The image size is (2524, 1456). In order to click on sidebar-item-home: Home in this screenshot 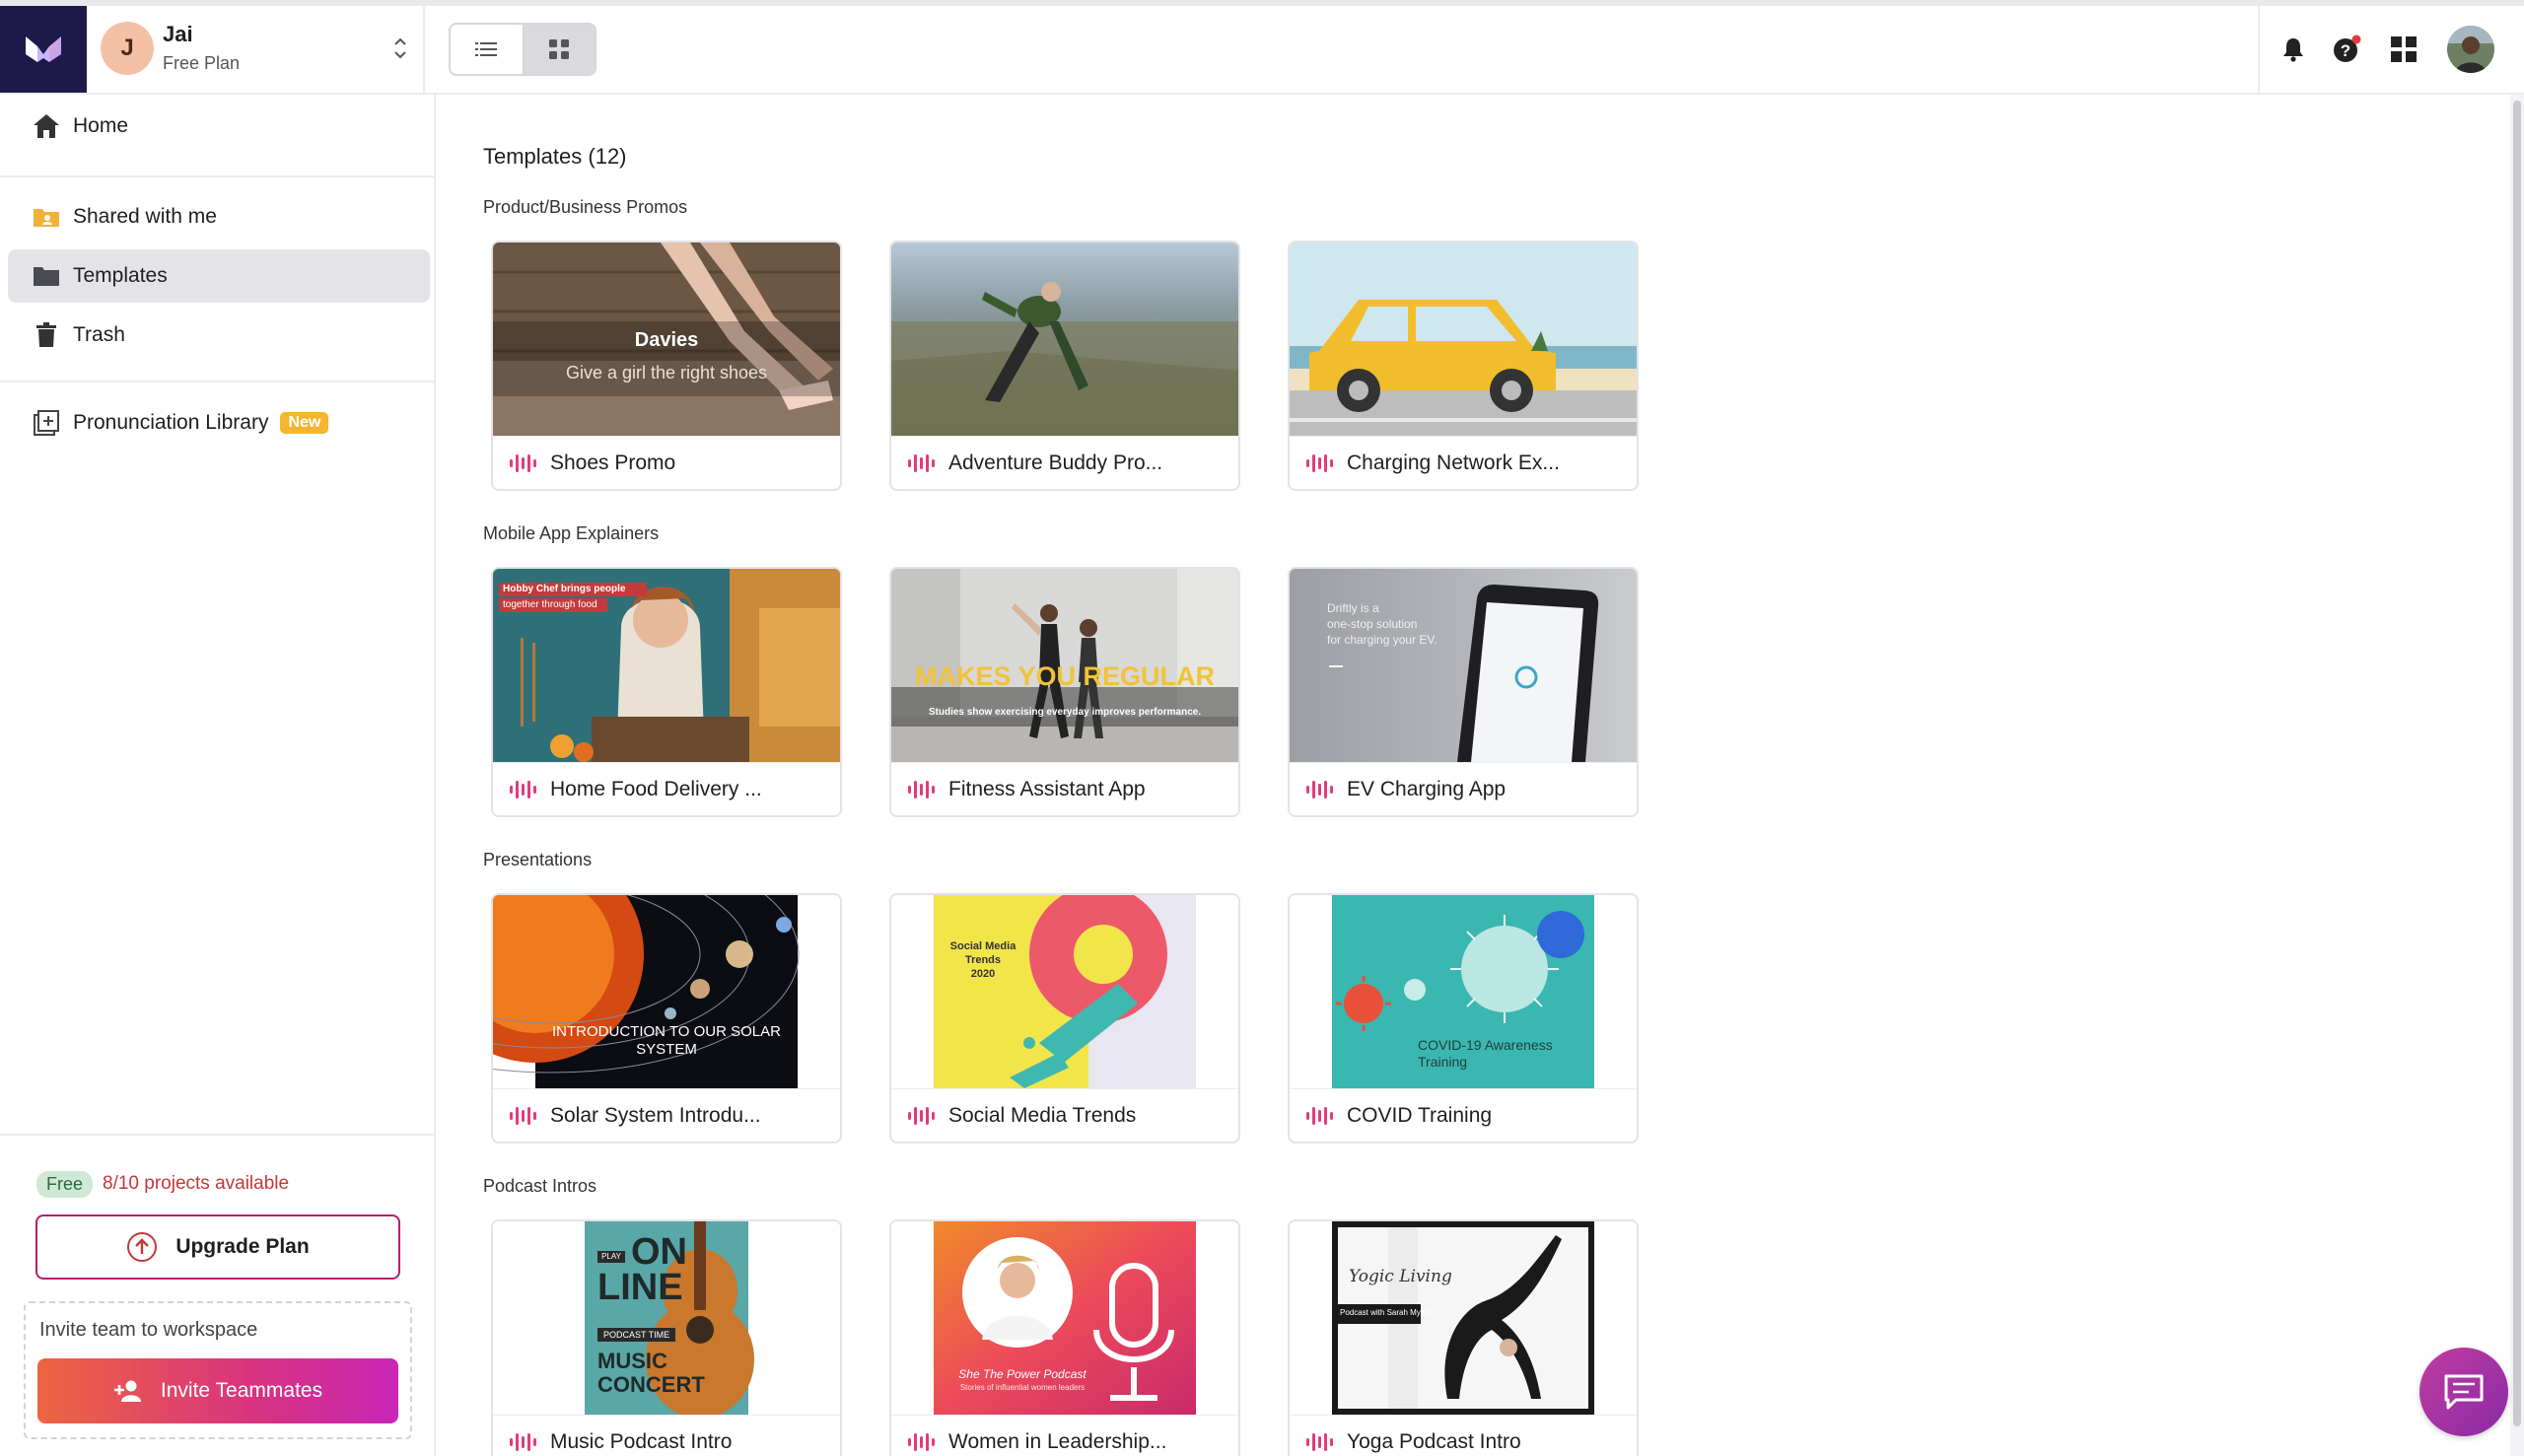, I will do `click(219, 126)`.